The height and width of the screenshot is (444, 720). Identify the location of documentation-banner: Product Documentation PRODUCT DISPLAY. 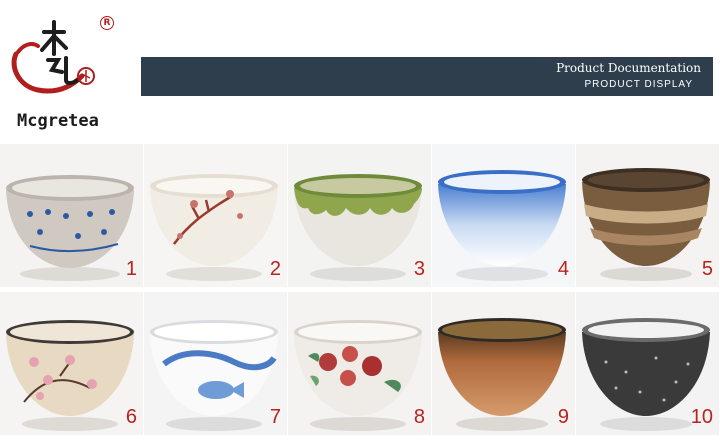
(427, 76).